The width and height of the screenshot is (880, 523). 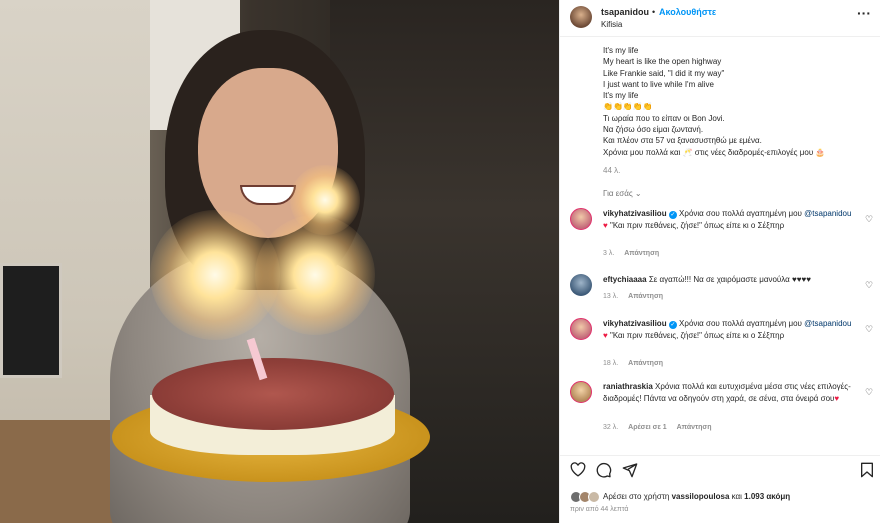 What do you see at coordinates (628, 107) in the screenshot?
I see `caption-line: 👏👏👏👏👏` at bounding box center [628, 107].